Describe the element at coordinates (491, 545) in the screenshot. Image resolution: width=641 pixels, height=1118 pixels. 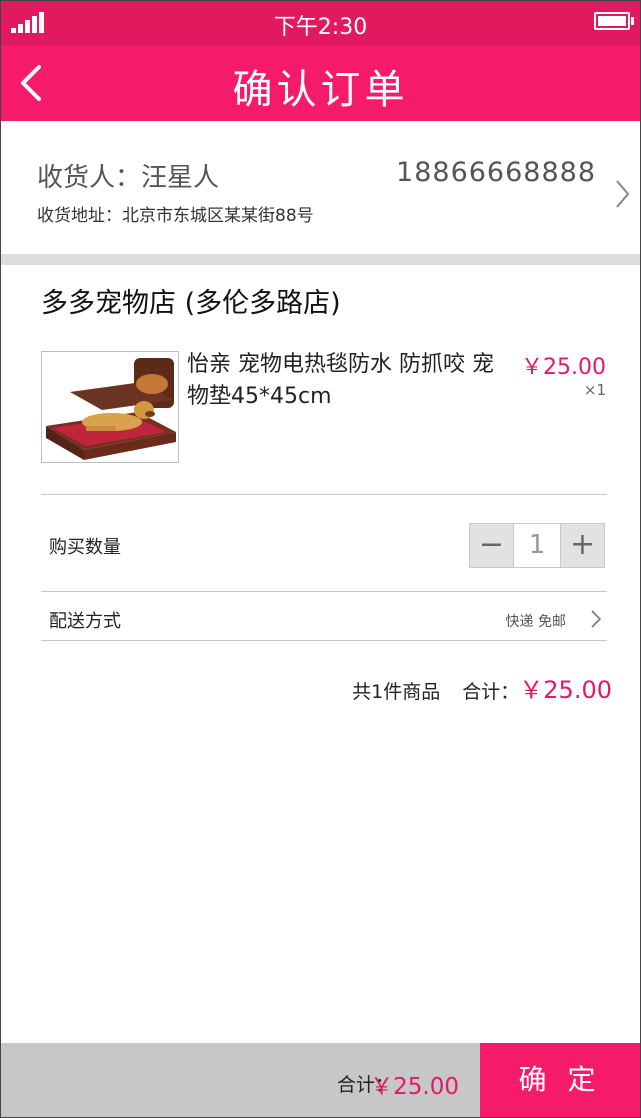
I see `decrease-button: −` at that location.